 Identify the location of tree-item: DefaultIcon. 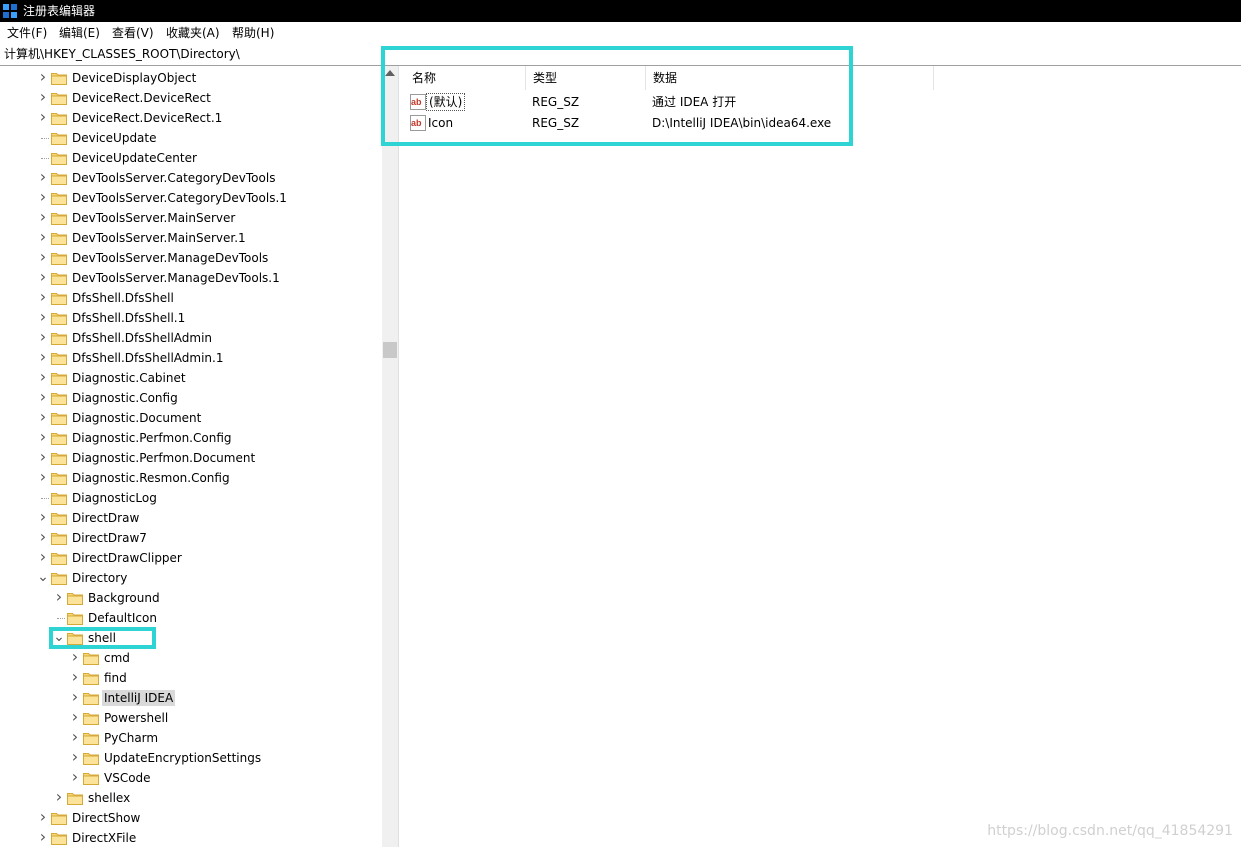
(191, 618).